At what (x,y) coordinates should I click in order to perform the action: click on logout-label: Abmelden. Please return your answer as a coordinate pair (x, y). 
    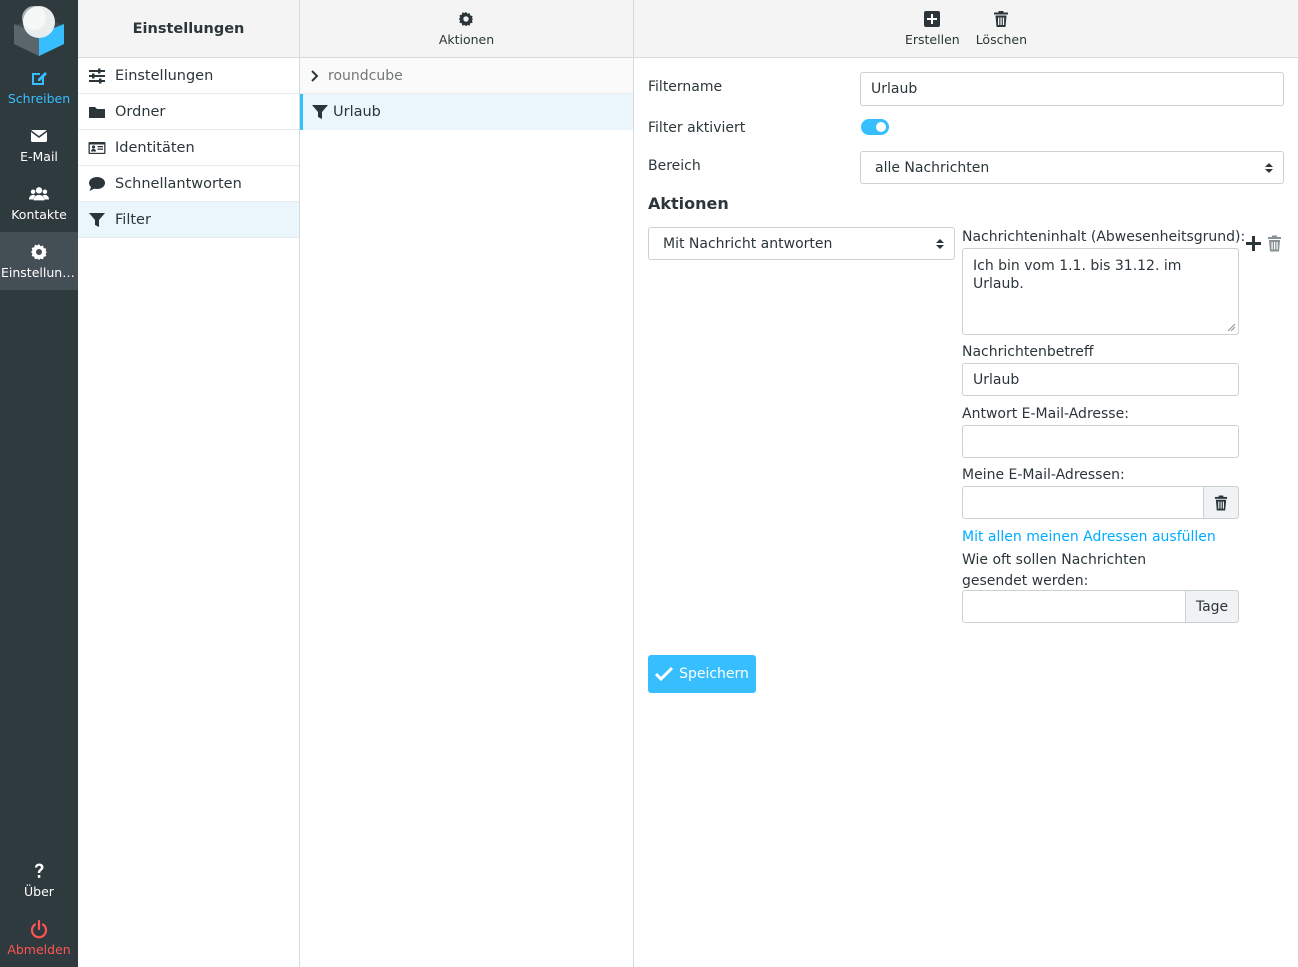
    Looking at the image, I should click on (39, 949).